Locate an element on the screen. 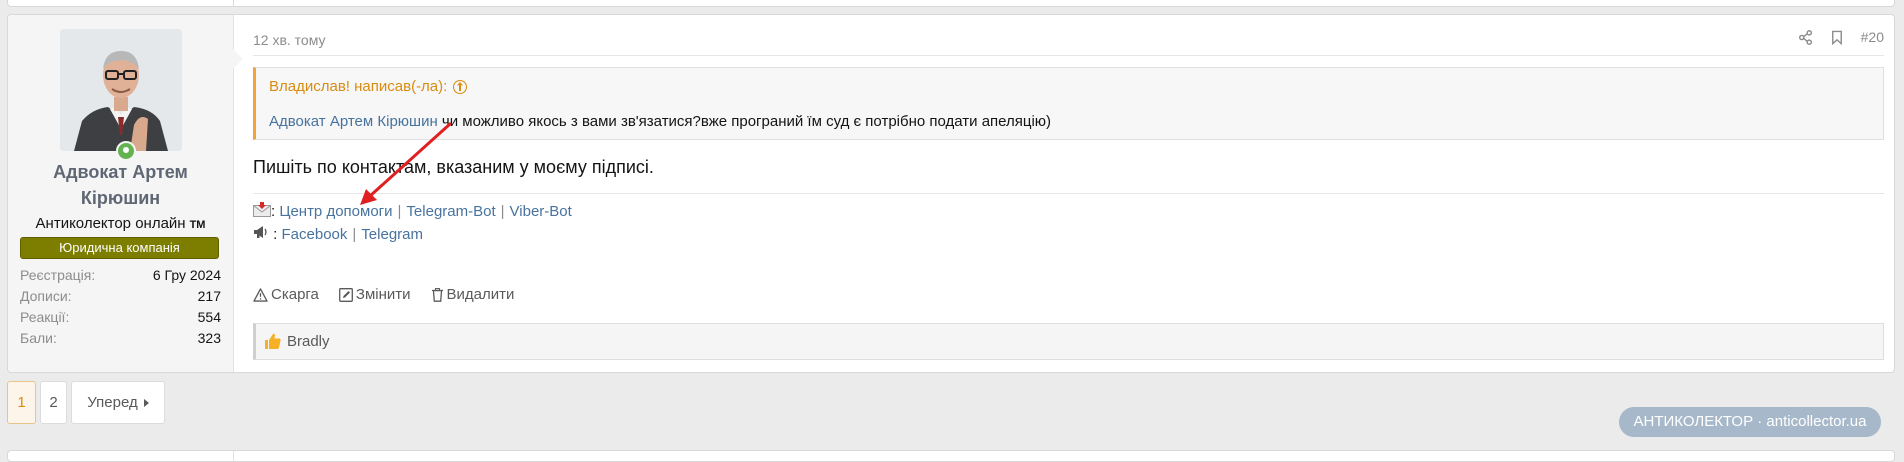  author-title: Антиколектор онлайн TM is located at coordinates (120, 223).